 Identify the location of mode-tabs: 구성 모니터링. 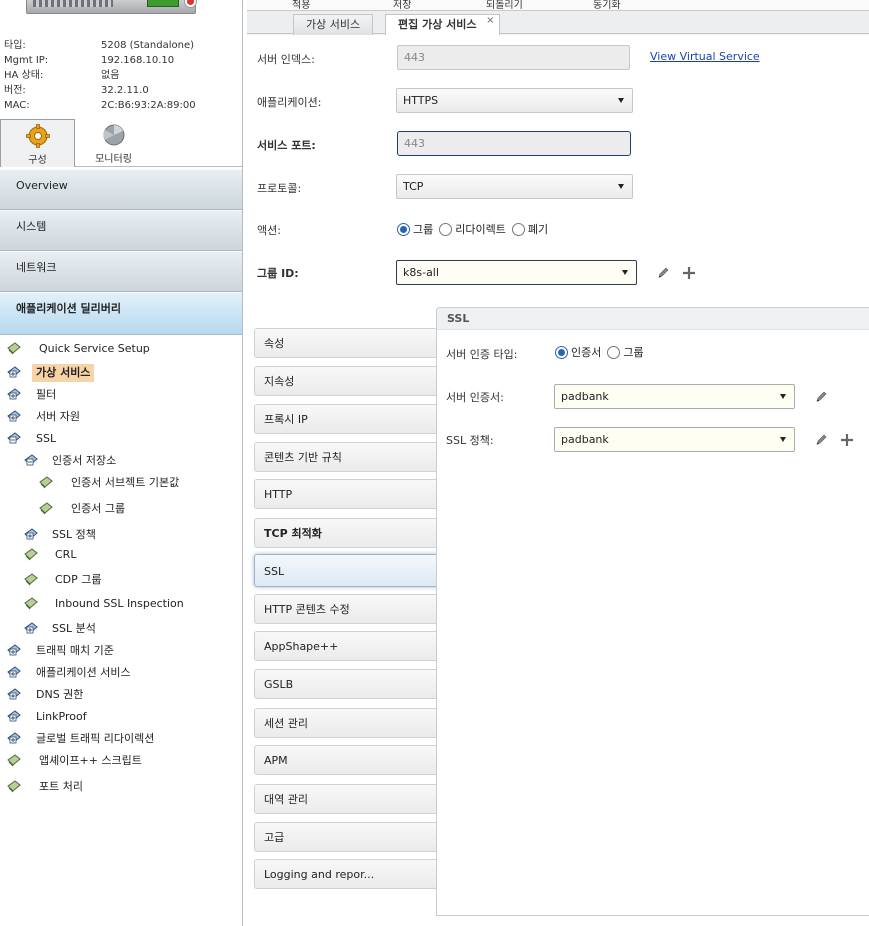
(121, 143).